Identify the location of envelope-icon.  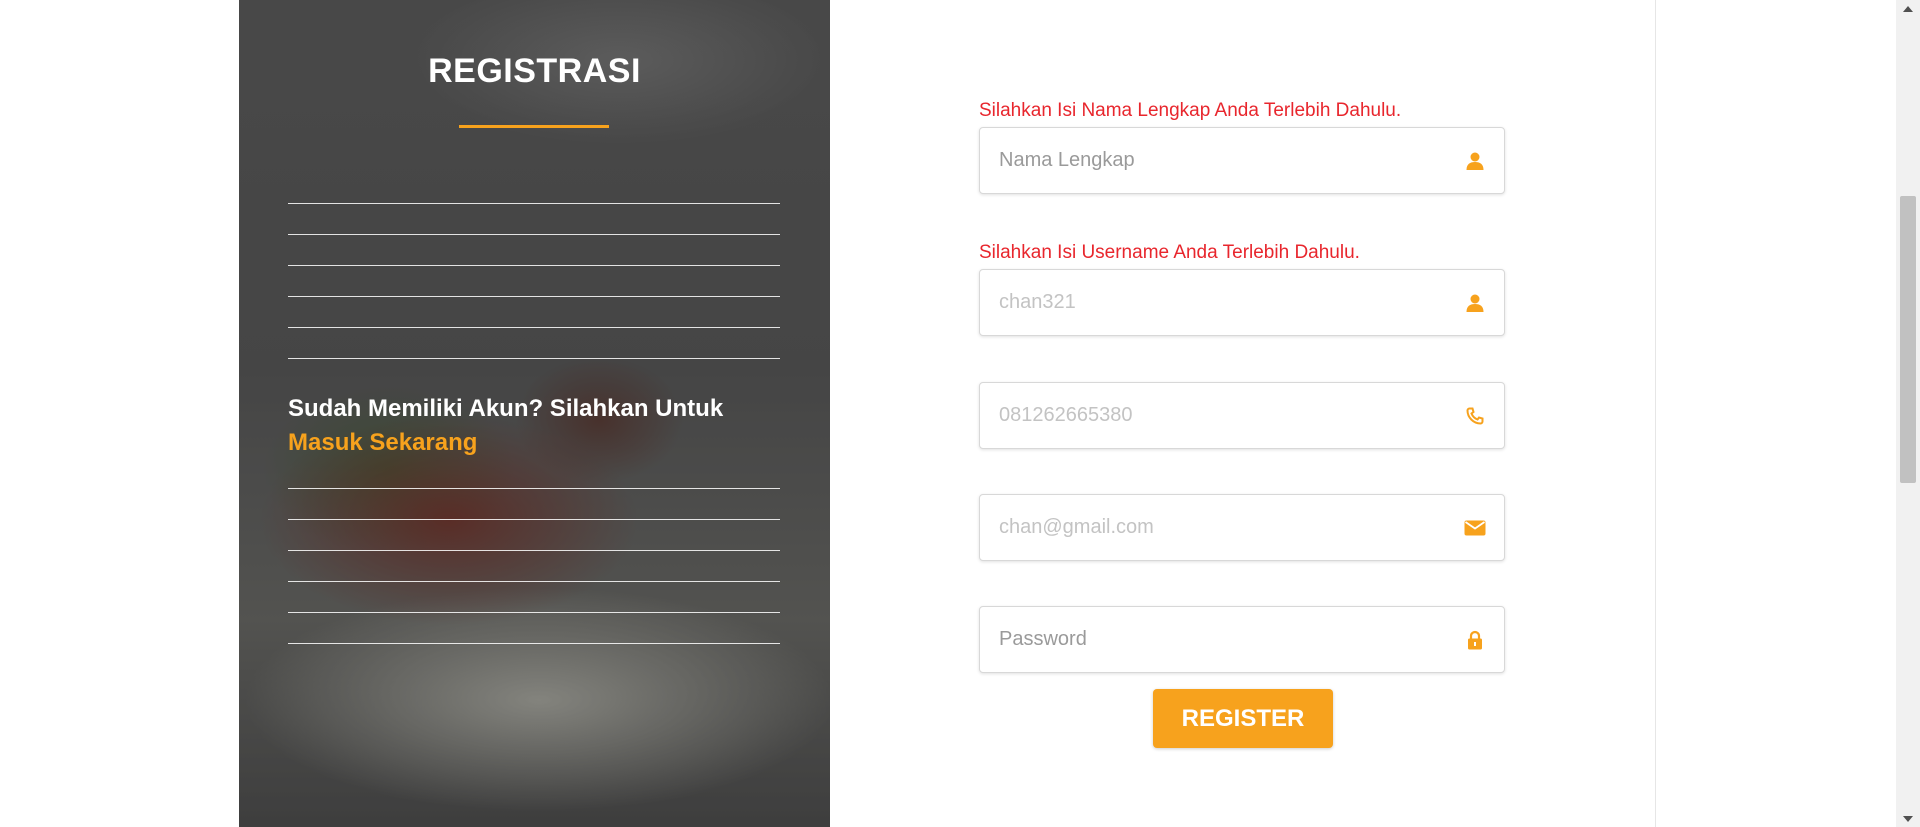
(1475, 528).